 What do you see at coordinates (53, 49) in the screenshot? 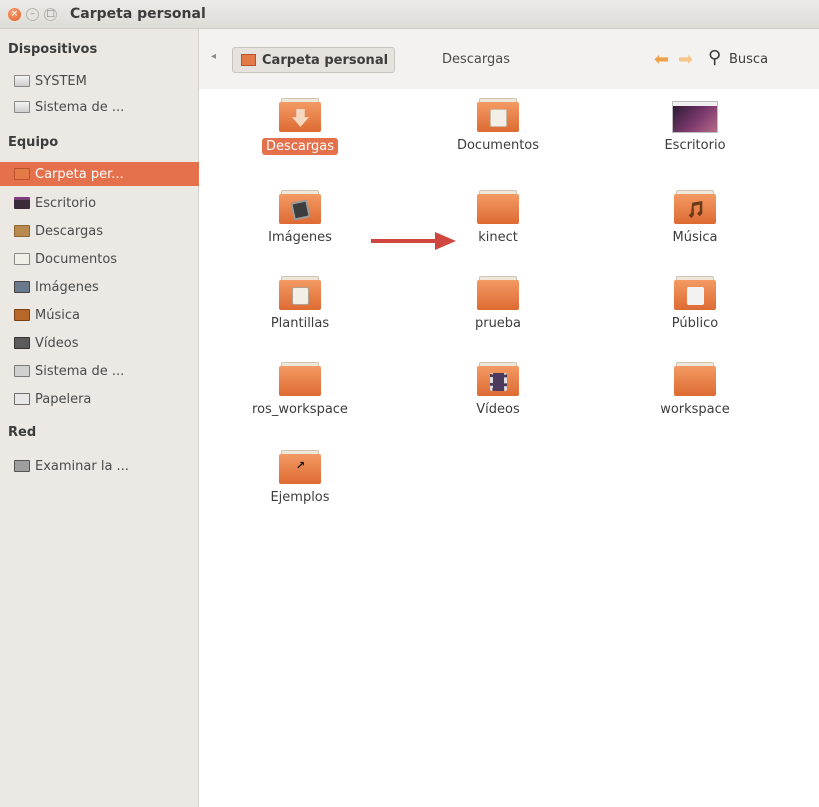
I see `sidebar-heading-devices: Dispositivos` at bounding box center [53, 49].